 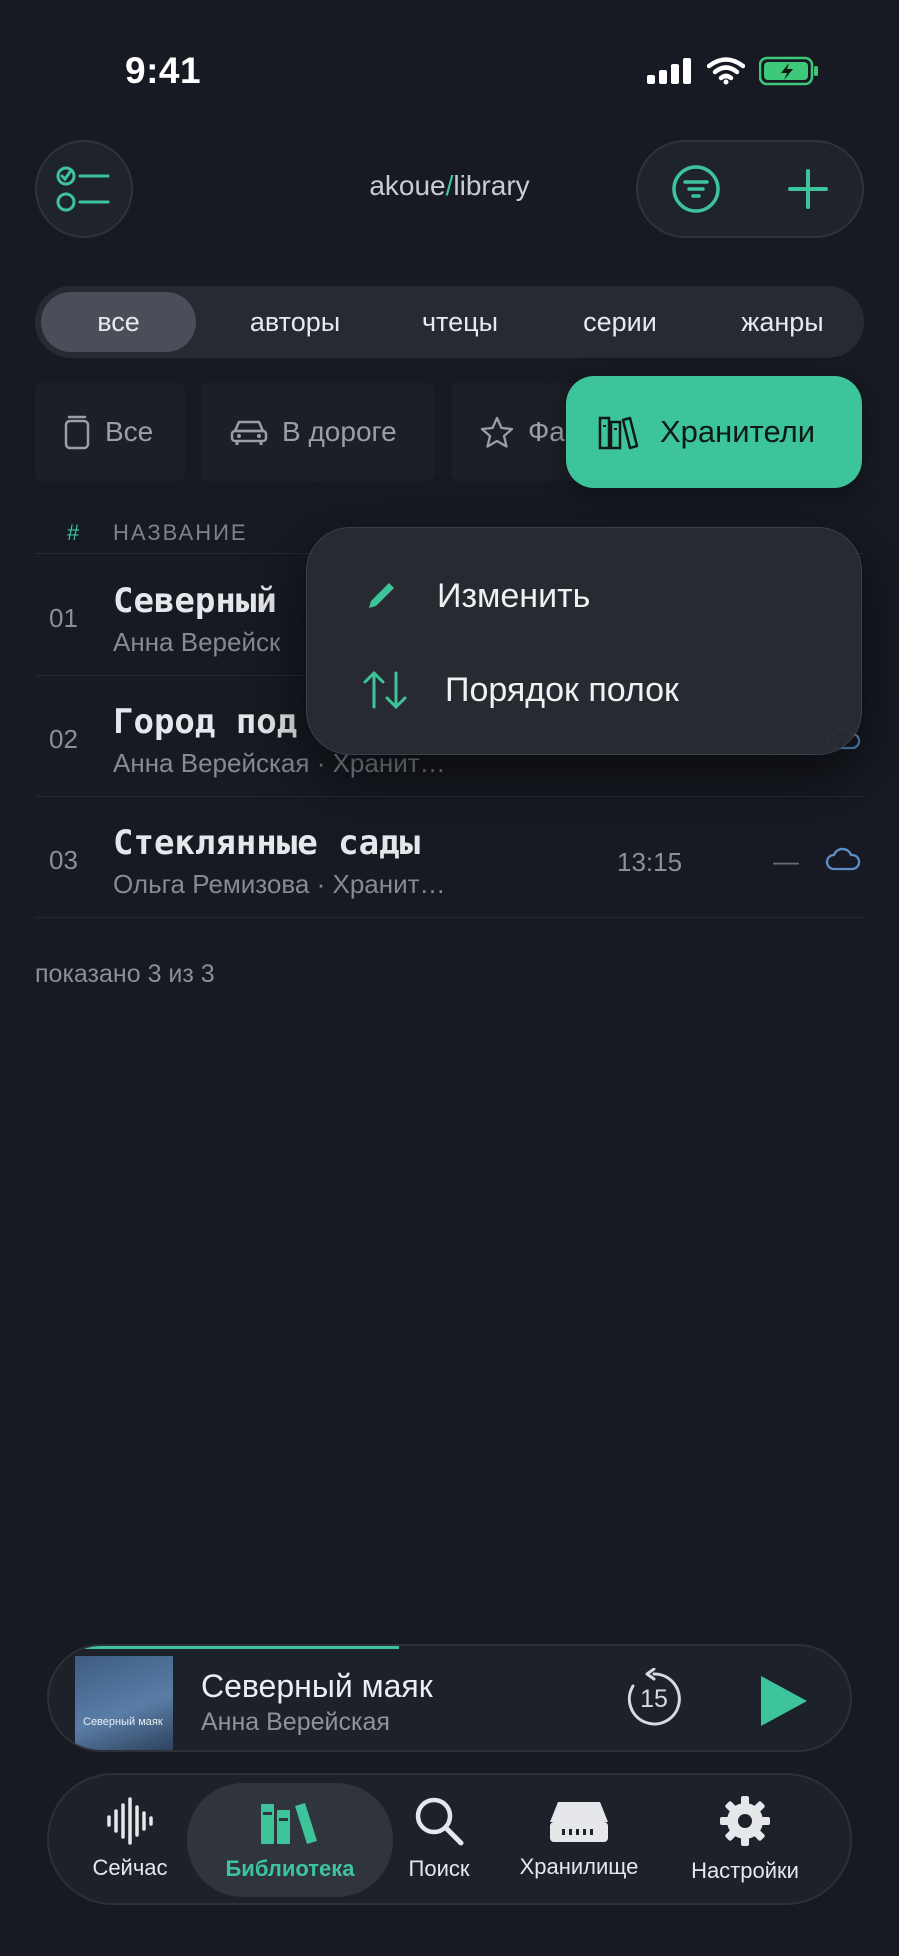 I want to click on menu-item-label: Изменить, so click(x=514, y=595).